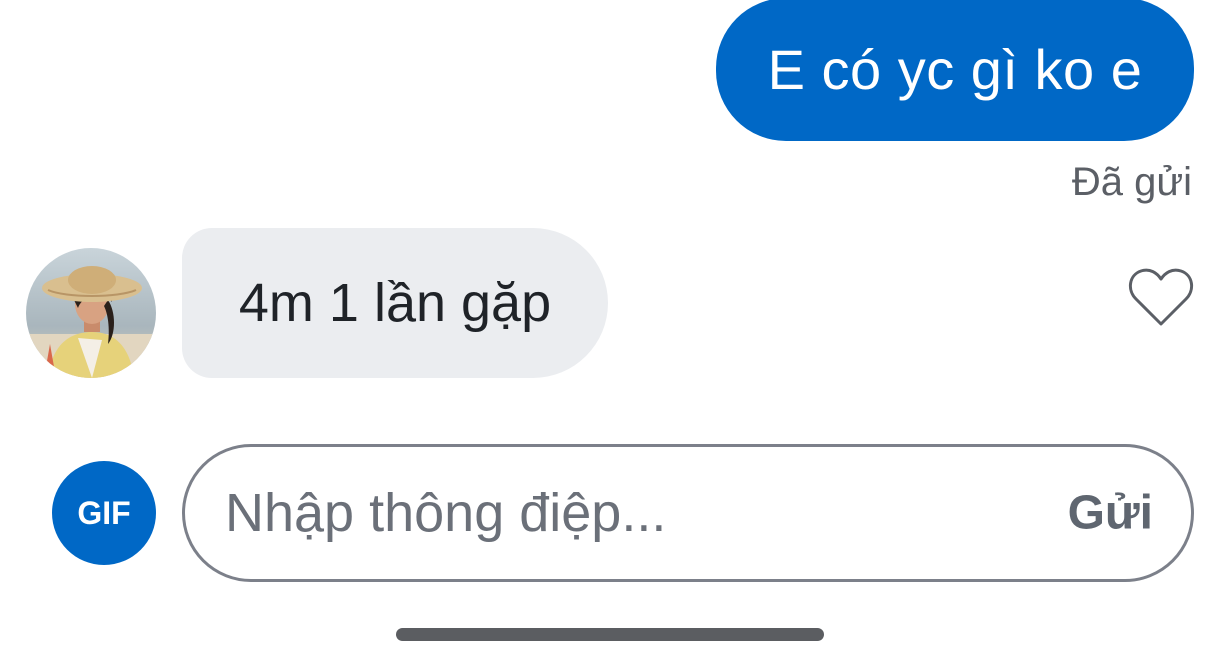  I want to click on gif-button: GIF, so click(104, 513).